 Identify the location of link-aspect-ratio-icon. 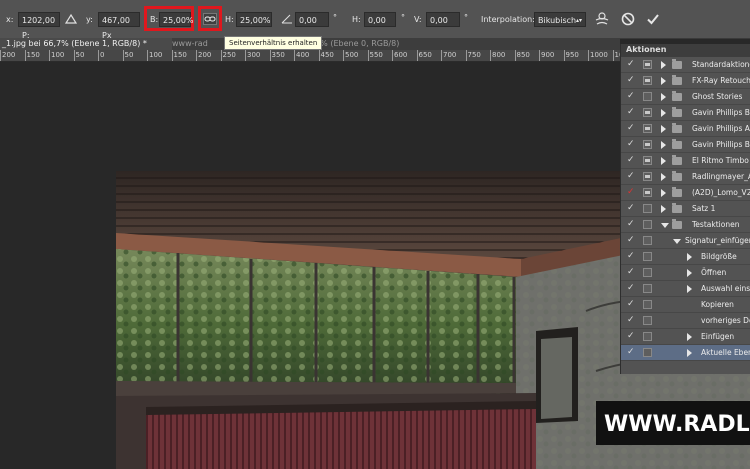
(210, 19).